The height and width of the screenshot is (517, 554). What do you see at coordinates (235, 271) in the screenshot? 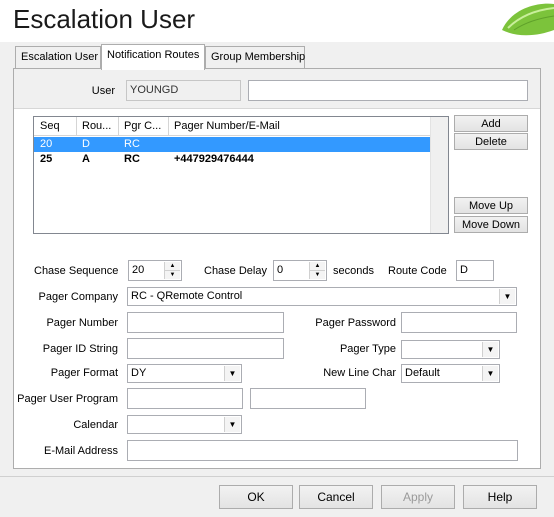
I see `chase-delay-label: Chase Delay` at bounding box center [235, 271].